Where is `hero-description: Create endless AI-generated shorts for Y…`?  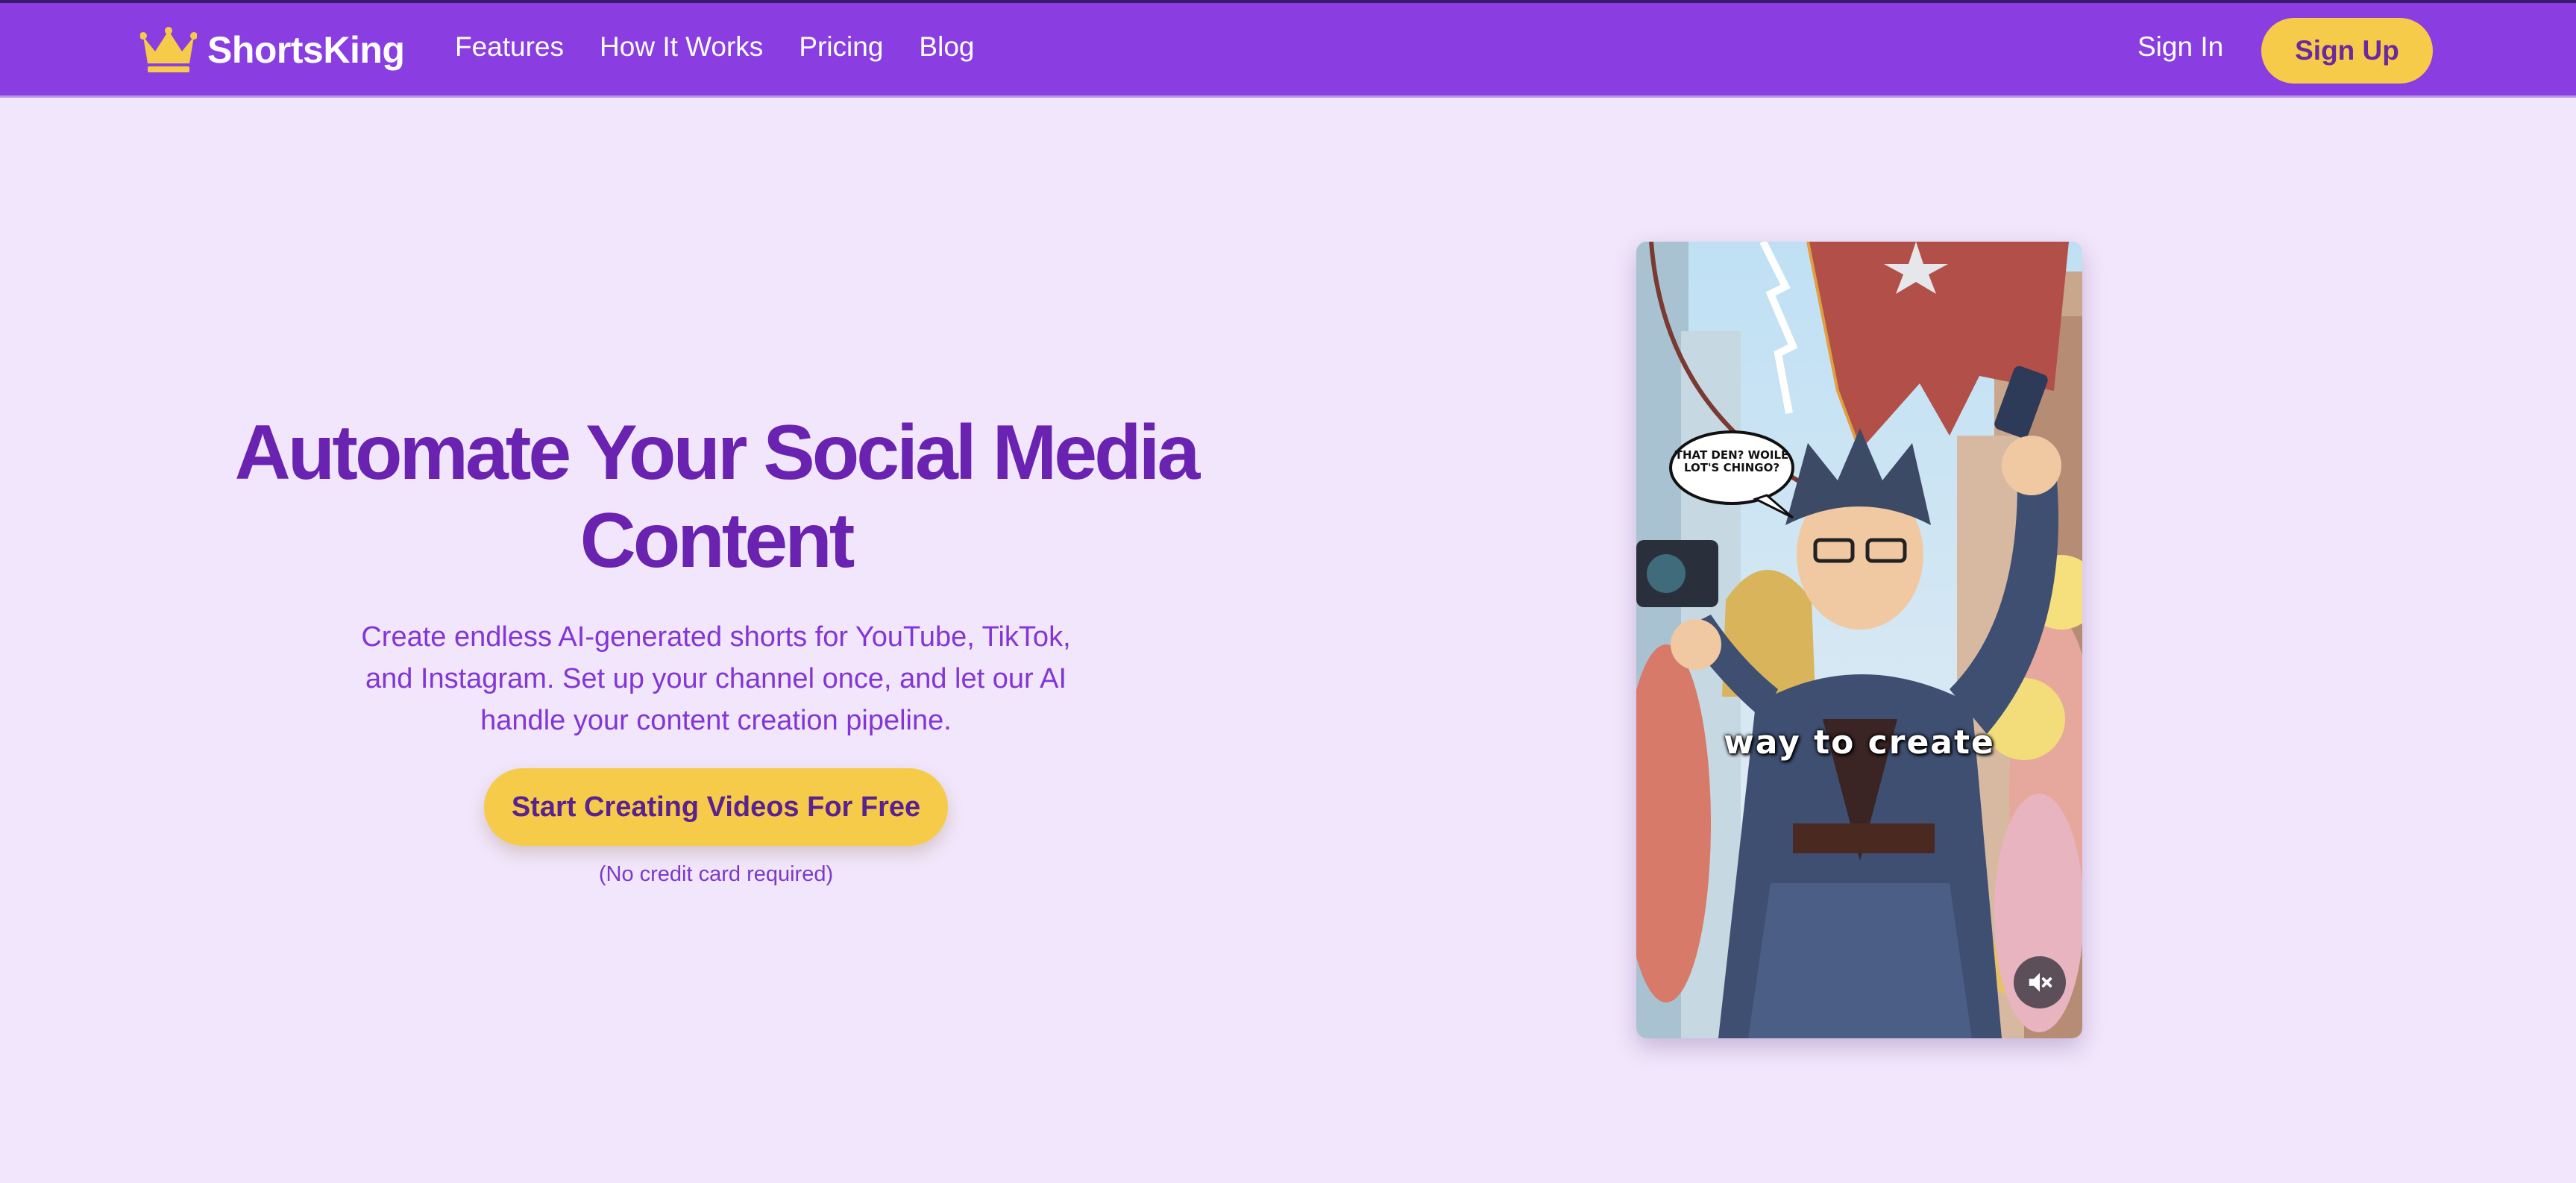 hero-description: Create endless AI-generated shorts for Y… is located at coordinates (716, 678).